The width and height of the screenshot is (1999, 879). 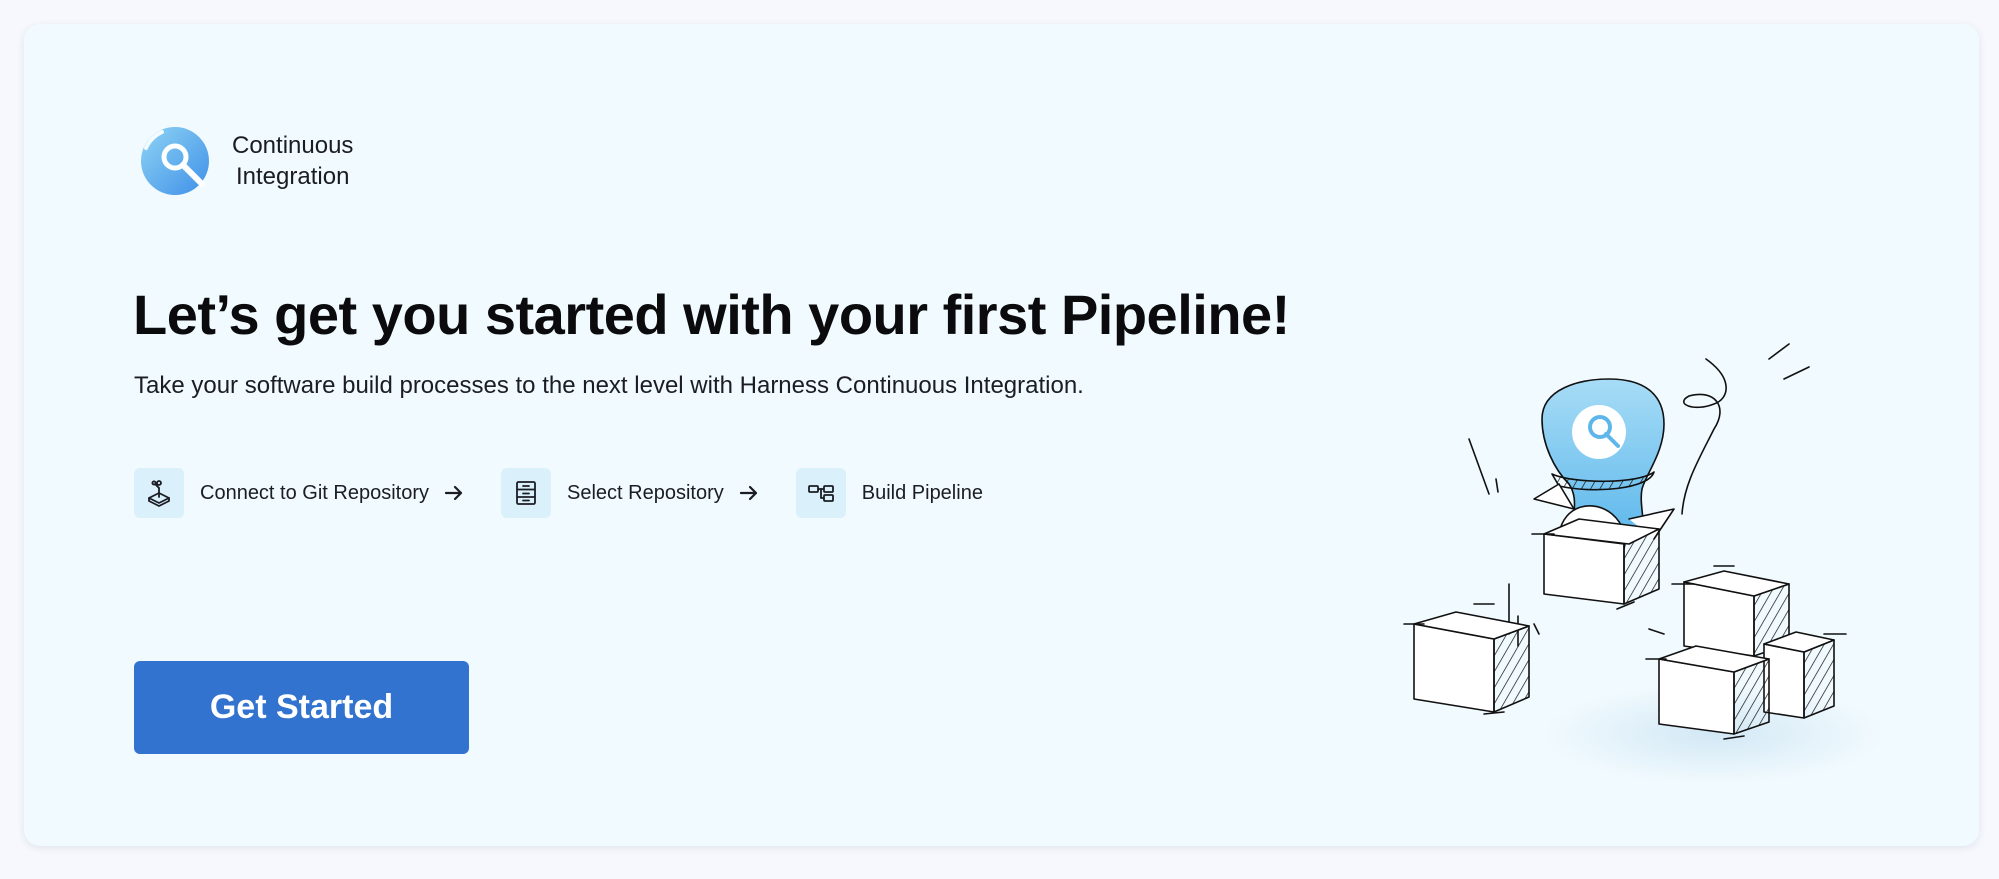 I want to click on step-build-pipeline: Build Pipeline, so click(x=889, y=493).